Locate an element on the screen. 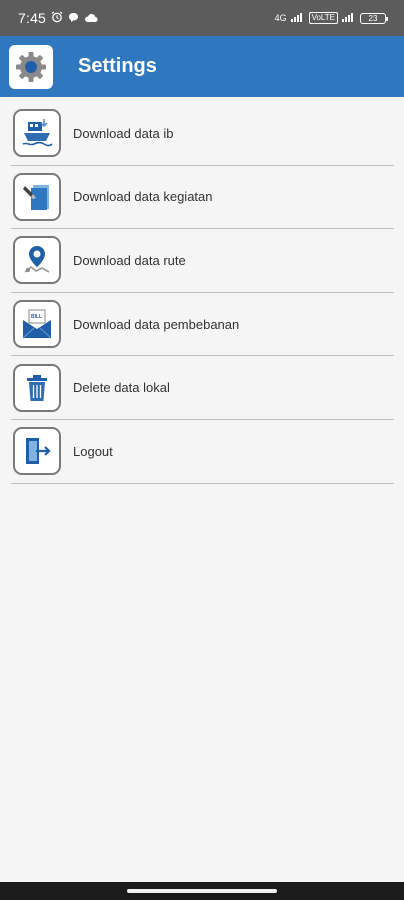  signal-icon is located at coordinates (297, 18).